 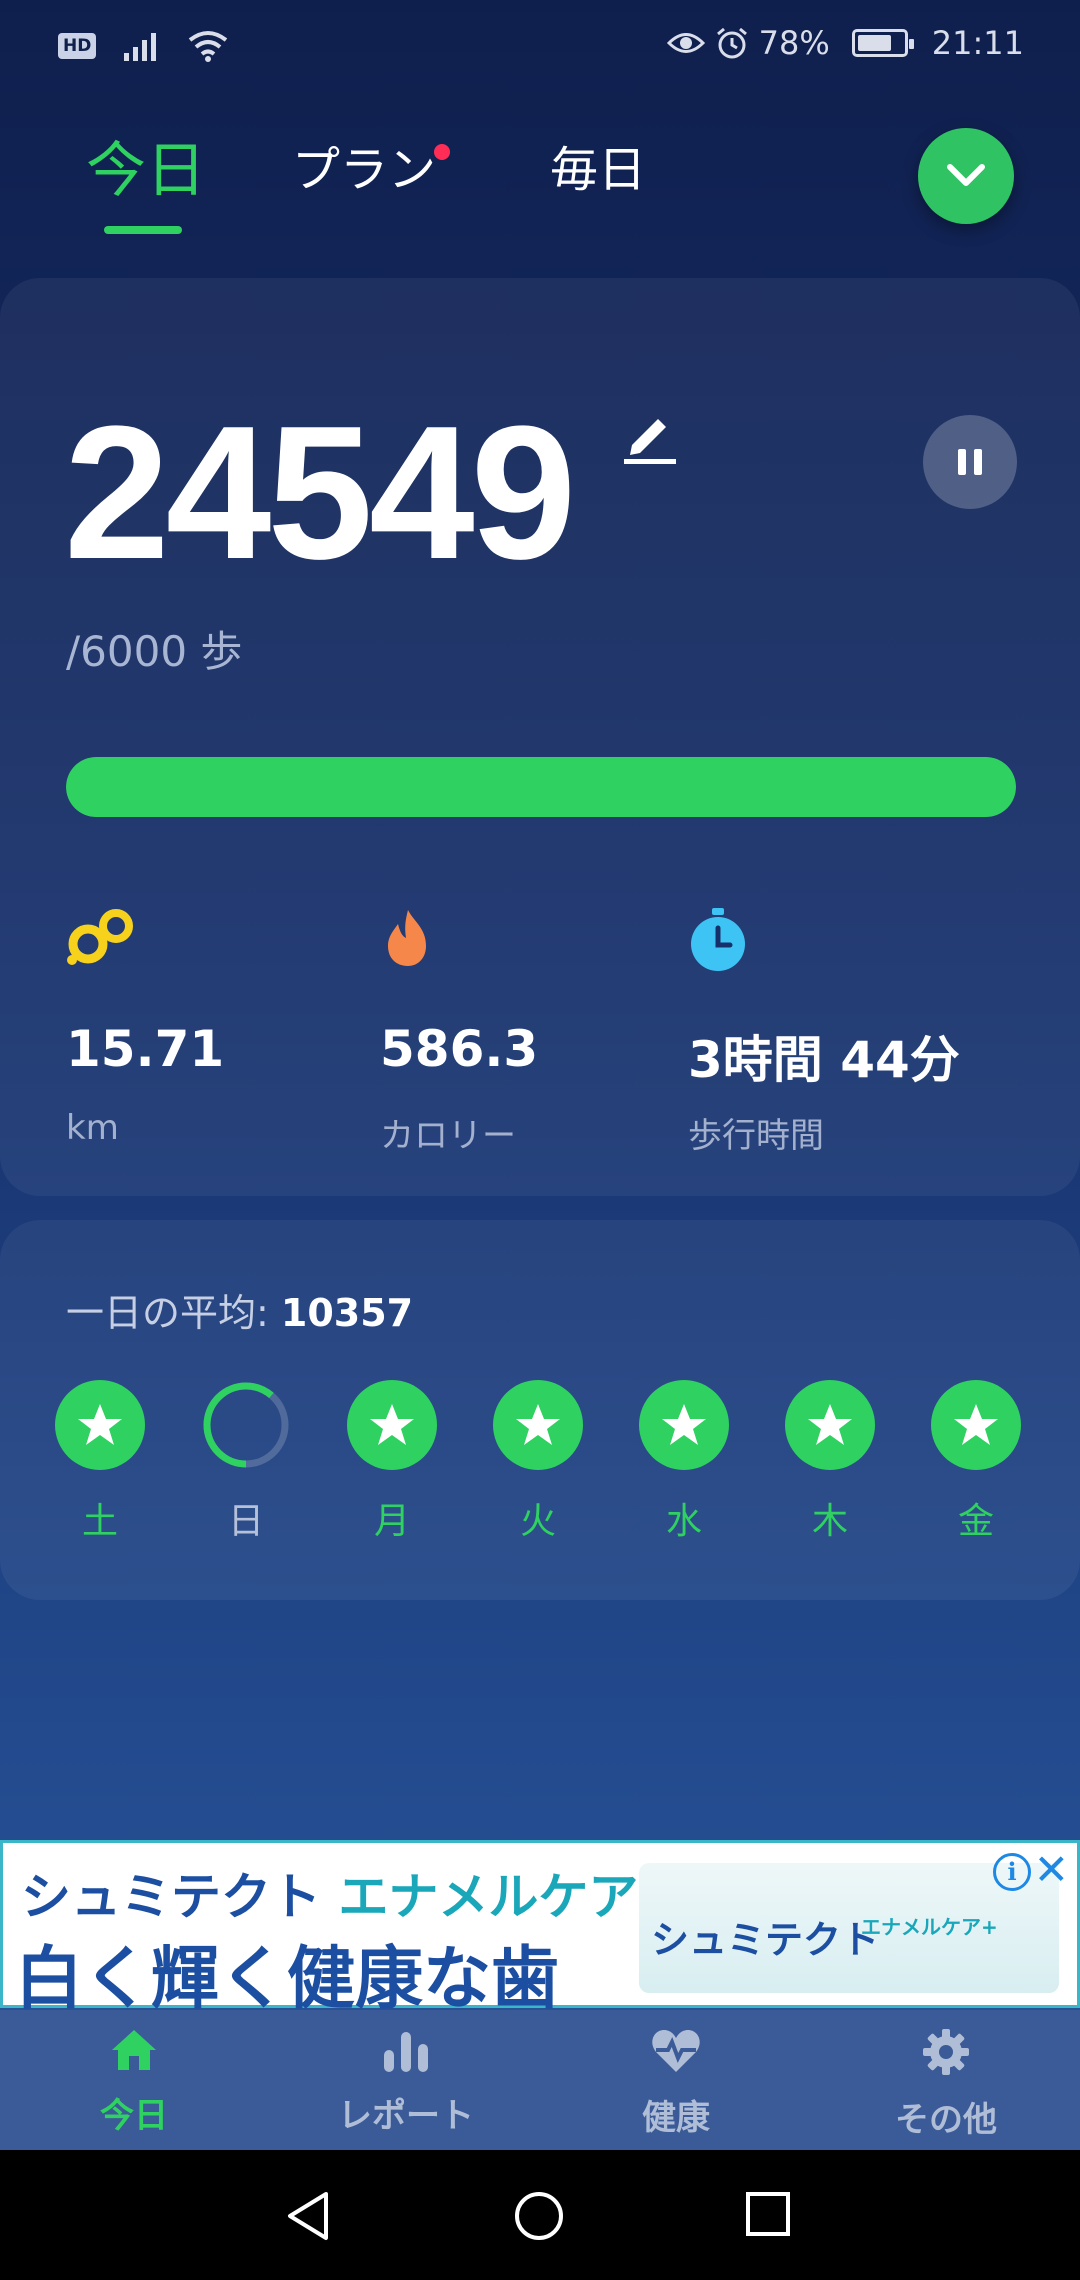 What do you see at coordinates (92, 1128) in the screenshot?
I see `distance-label: km` at bounding box center [92, 1128].